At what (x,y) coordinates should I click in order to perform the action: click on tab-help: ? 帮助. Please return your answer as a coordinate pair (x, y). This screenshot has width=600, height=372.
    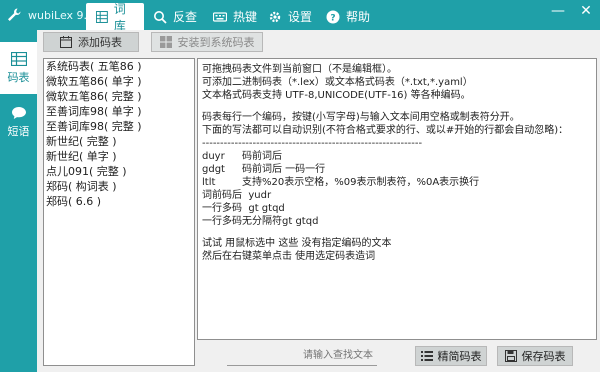
    Looking at the image, I should click on (348, 16).